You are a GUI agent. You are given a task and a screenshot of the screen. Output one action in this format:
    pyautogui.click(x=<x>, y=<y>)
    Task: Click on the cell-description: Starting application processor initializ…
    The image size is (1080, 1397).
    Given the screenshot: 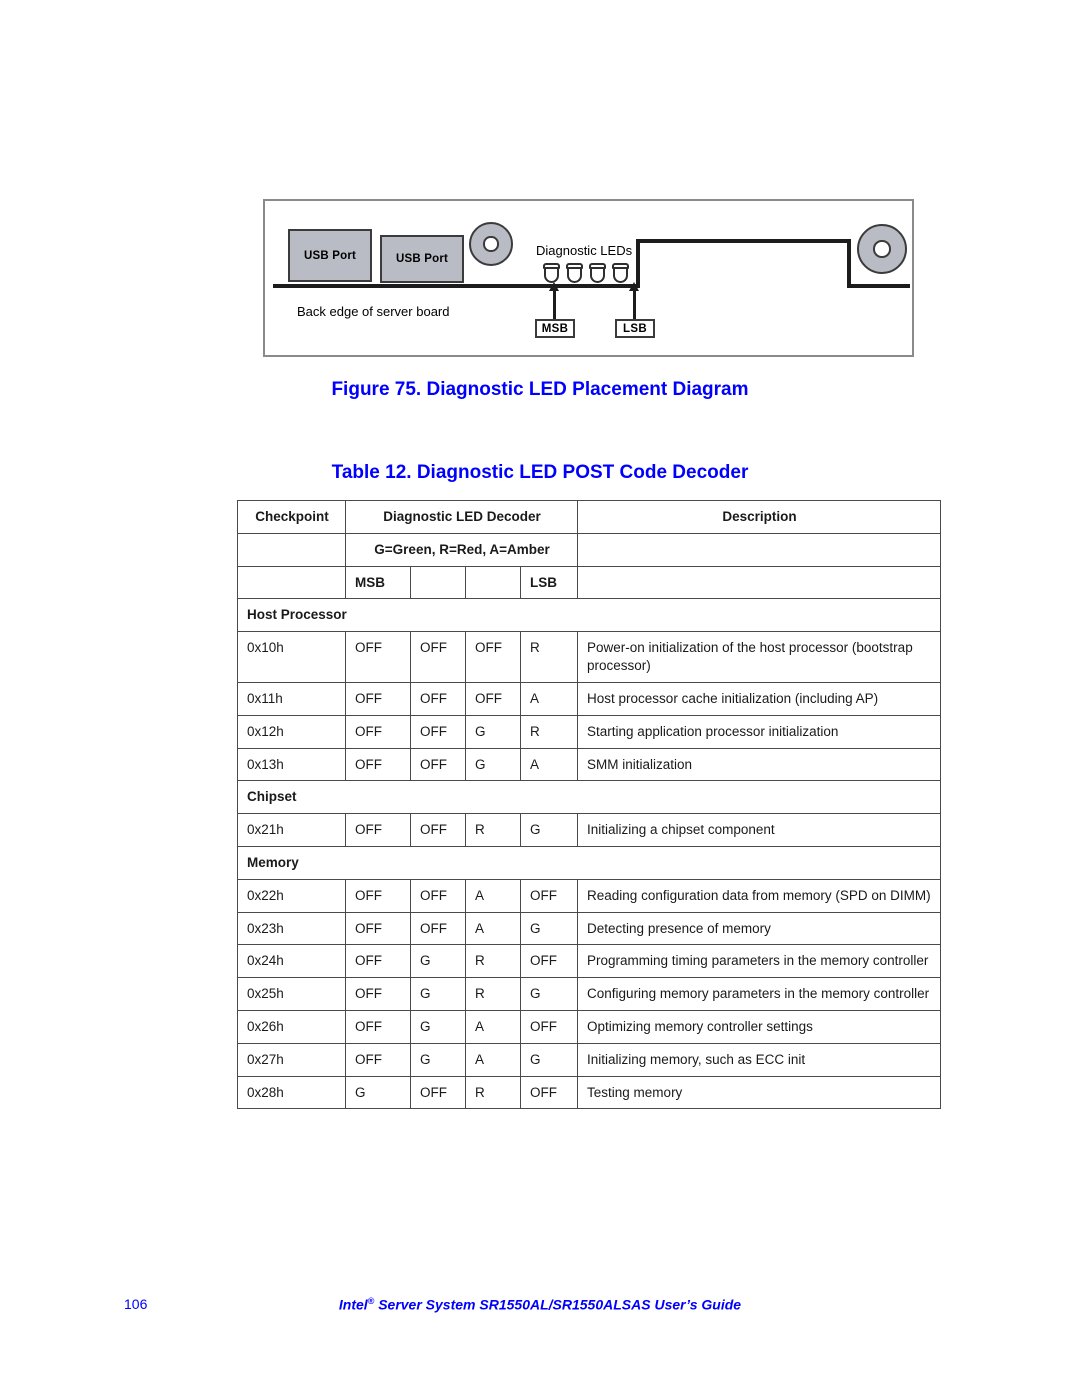 What is the action you would take?
    pyautogui.click(x=759, y=731)
    